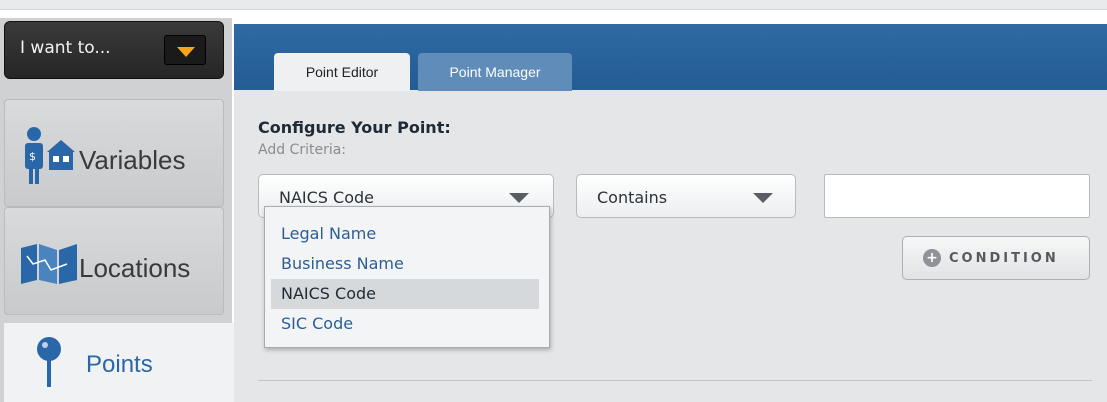 The image size is (1107, 402). What do you see at coordinates (675, 380) in the screenshot?
I see `divider` at bounding box center [675, 380].